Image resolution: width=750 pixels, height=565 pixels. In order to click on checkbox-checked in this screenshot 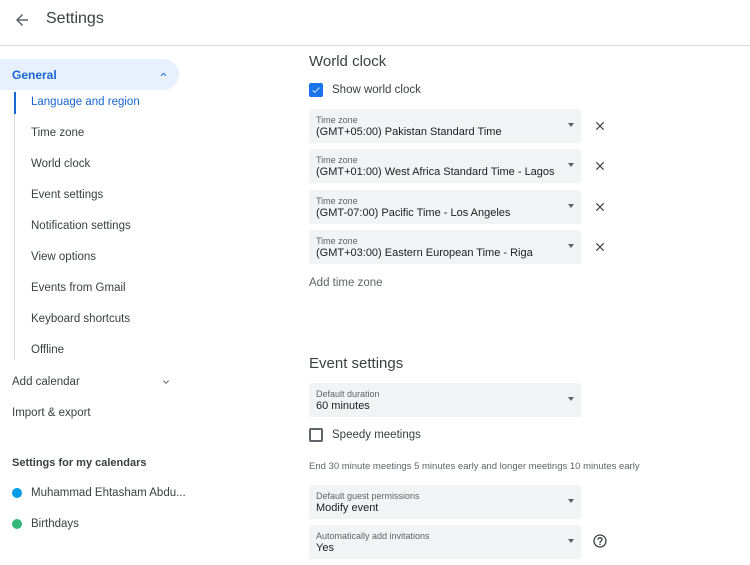, I will do `click(316, 90)`.